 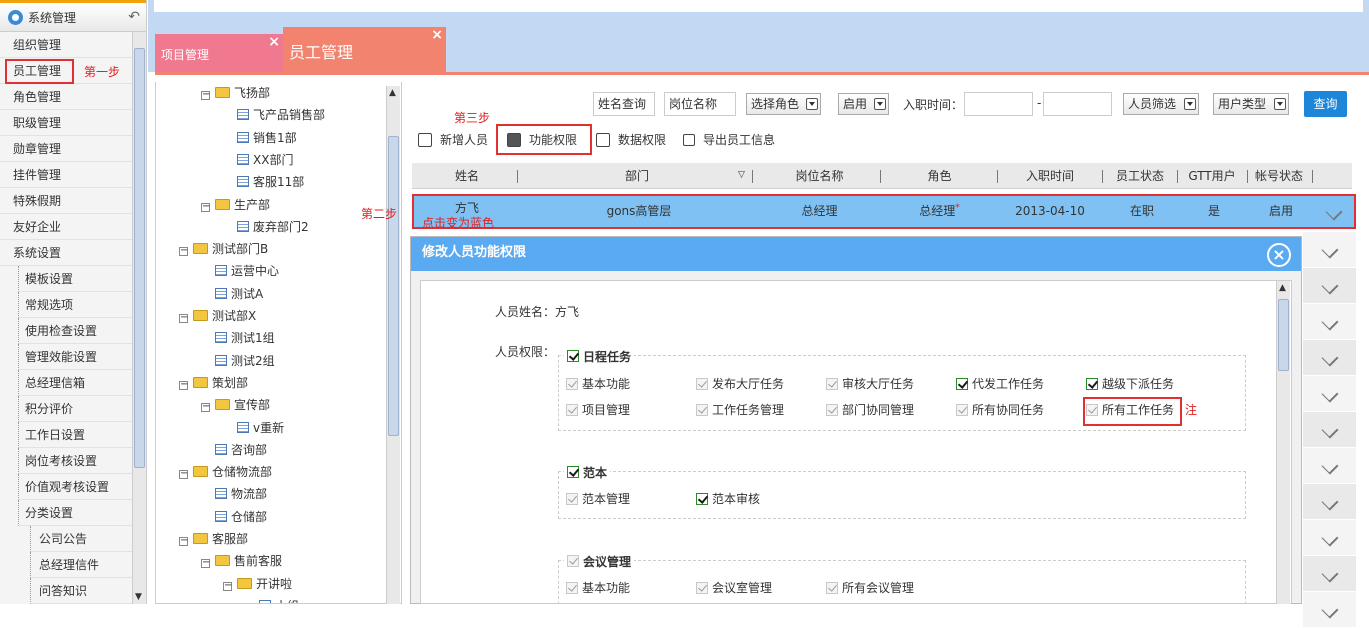 I want to click on tree-node: − 售前客服, so click(x=241, y=561).